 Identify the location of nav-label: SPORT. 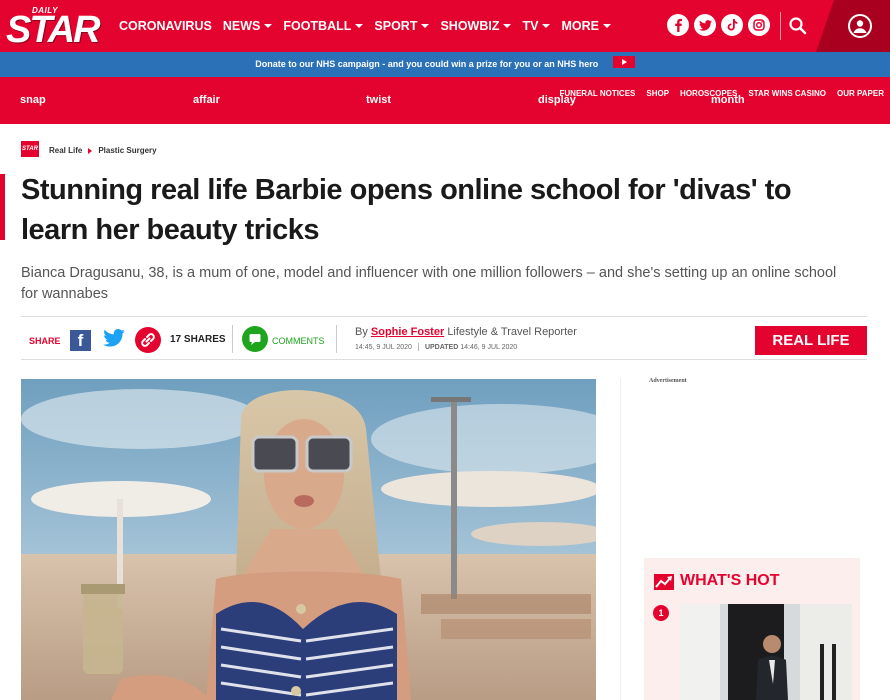
(396, 26).